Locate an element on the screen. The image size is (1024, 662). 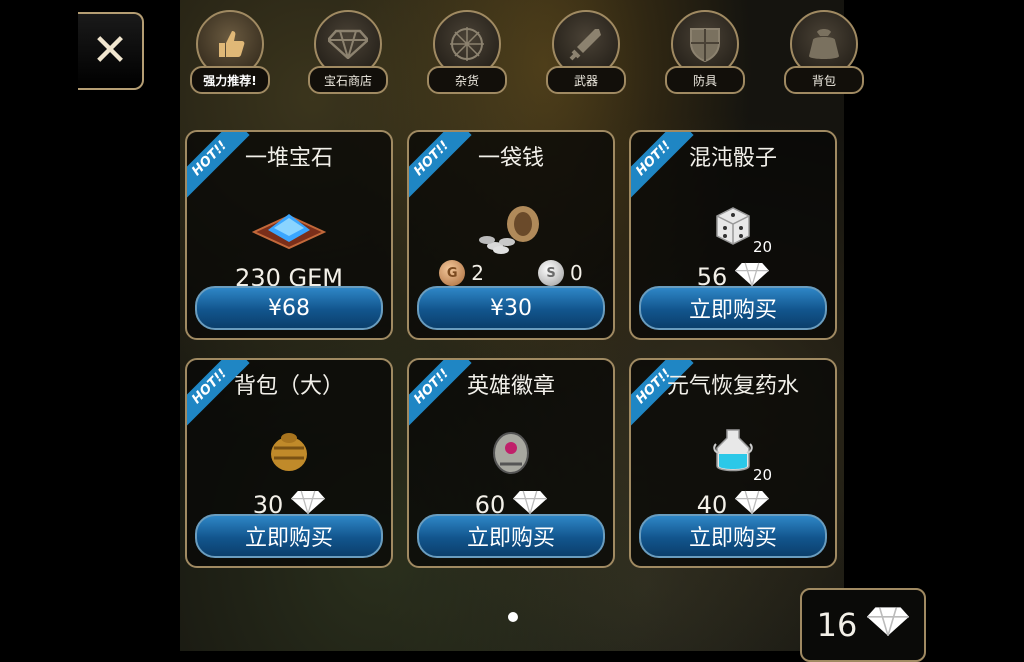
diamond-icon is located at coordinates (888, 625).